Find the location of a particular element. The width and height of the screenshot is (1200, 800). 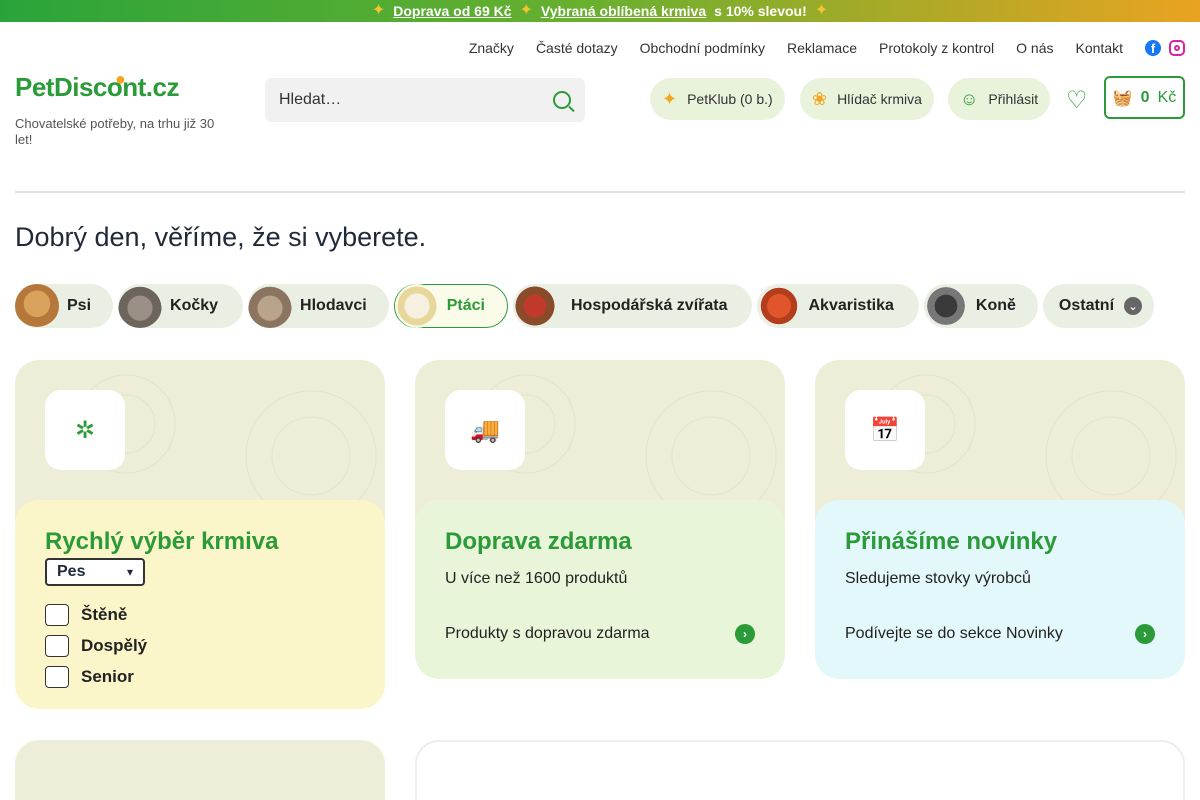

search-input is located at coordinates (416, 100).